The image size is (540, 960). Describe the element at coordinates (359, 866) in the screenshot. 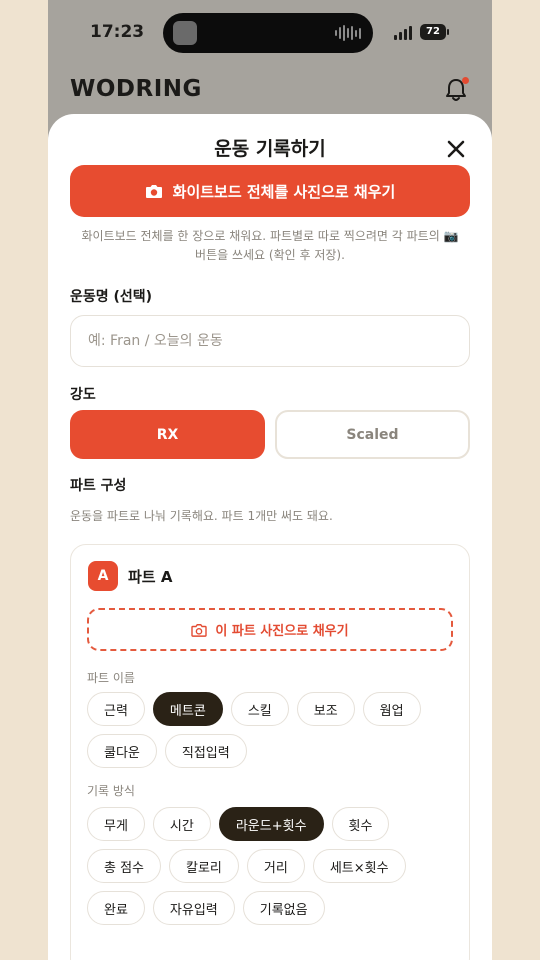

I see `chip-record-method: 세트×횟수` at that location.